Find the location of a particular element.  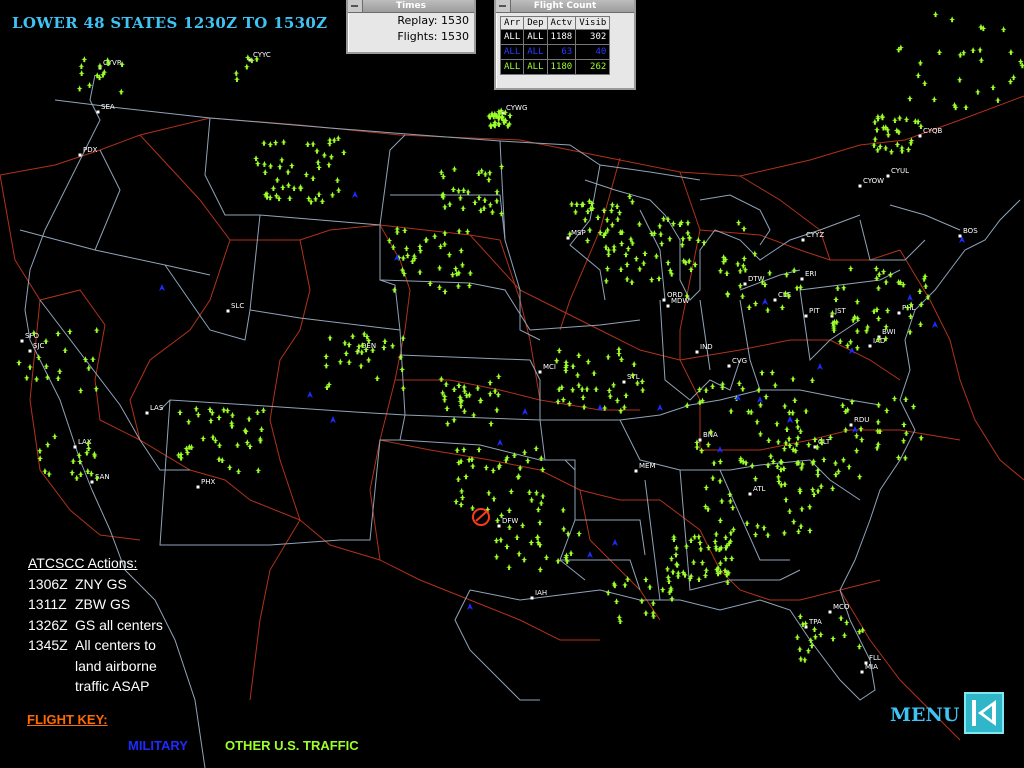

back-arrow-icon is located at coordinates (984, 713).